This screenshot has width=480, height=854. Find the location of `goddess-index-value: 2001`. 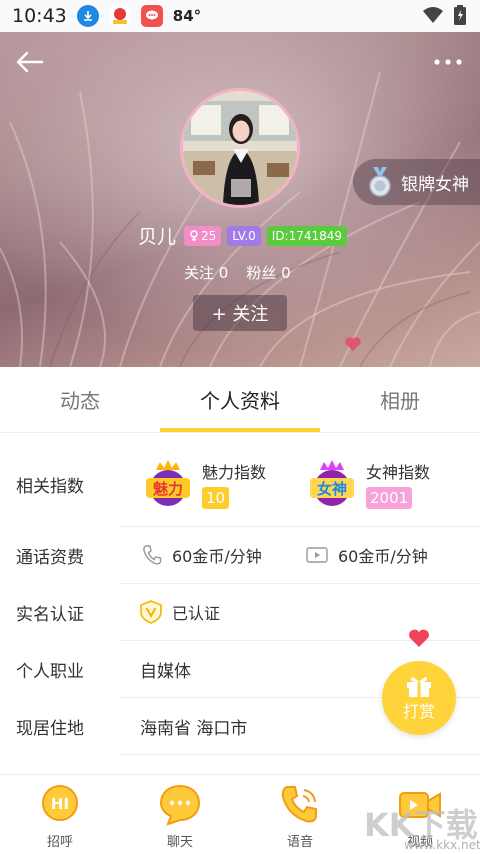

goddess-index-value: 2001 is located at coordinates (389, 497).